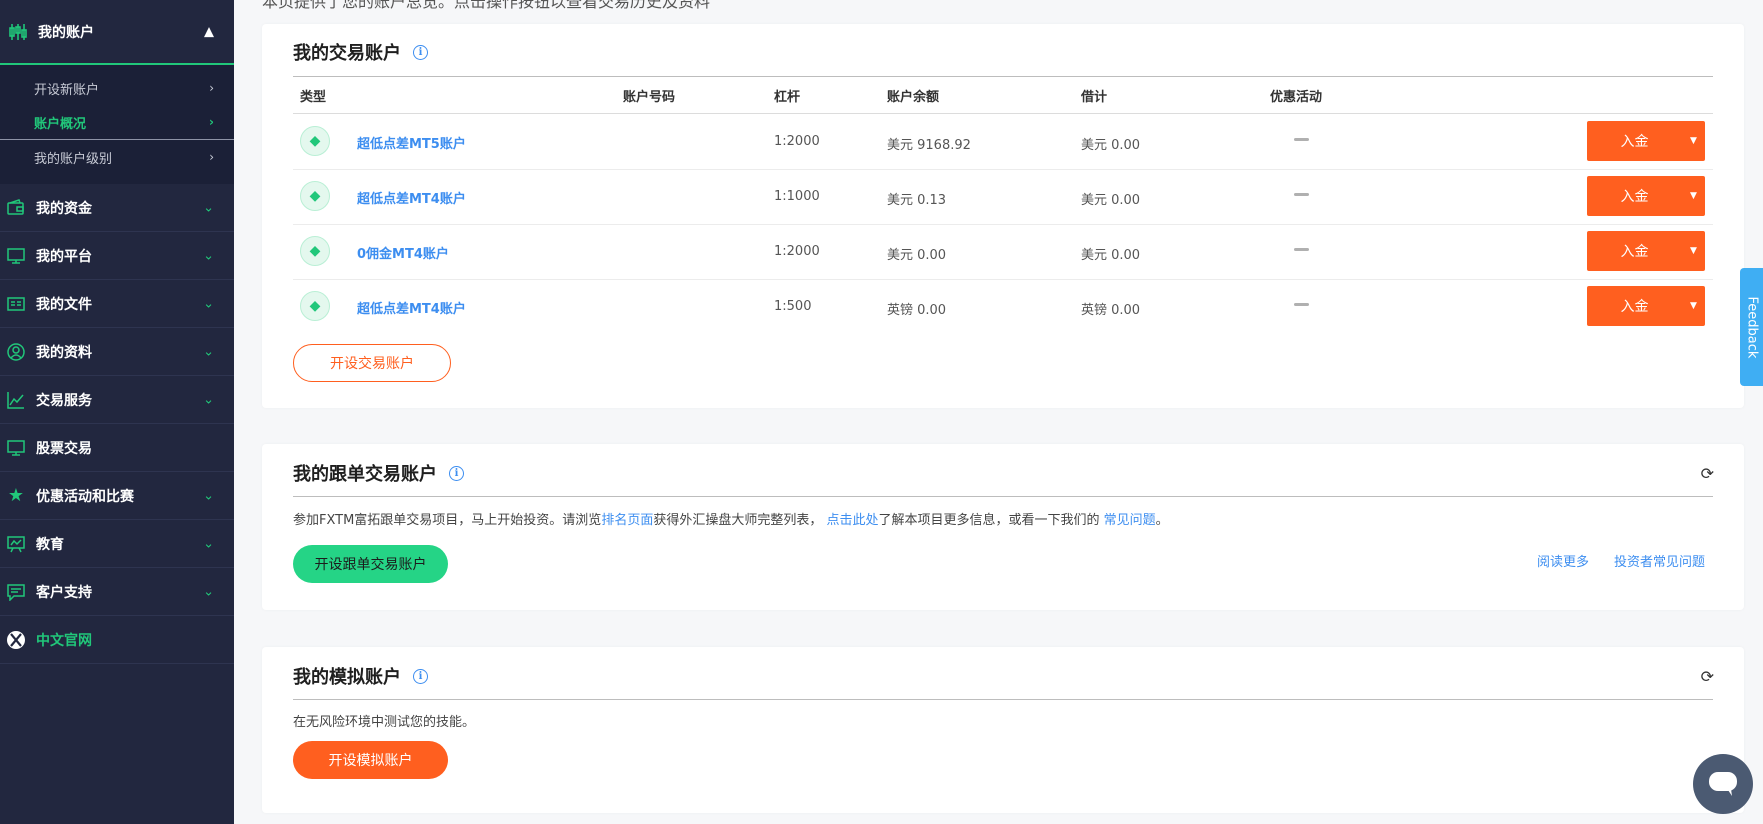  What do you see at coordinates (1003, 197) in the screenshot?
I see `table-row: ◆ 超低点差MT4账户 1:1000 美元 0.13 美元 0.00 入金 ▼` at bounding box center [1003, 197].